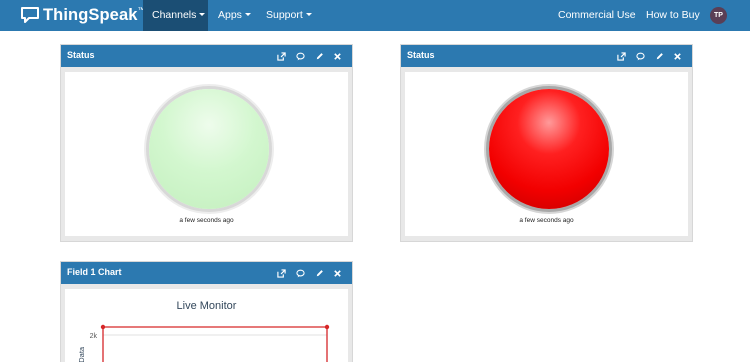 The height and width of the screenshot is (362, 750). I want to click on nav-channels: Channels, so click(175, 15).